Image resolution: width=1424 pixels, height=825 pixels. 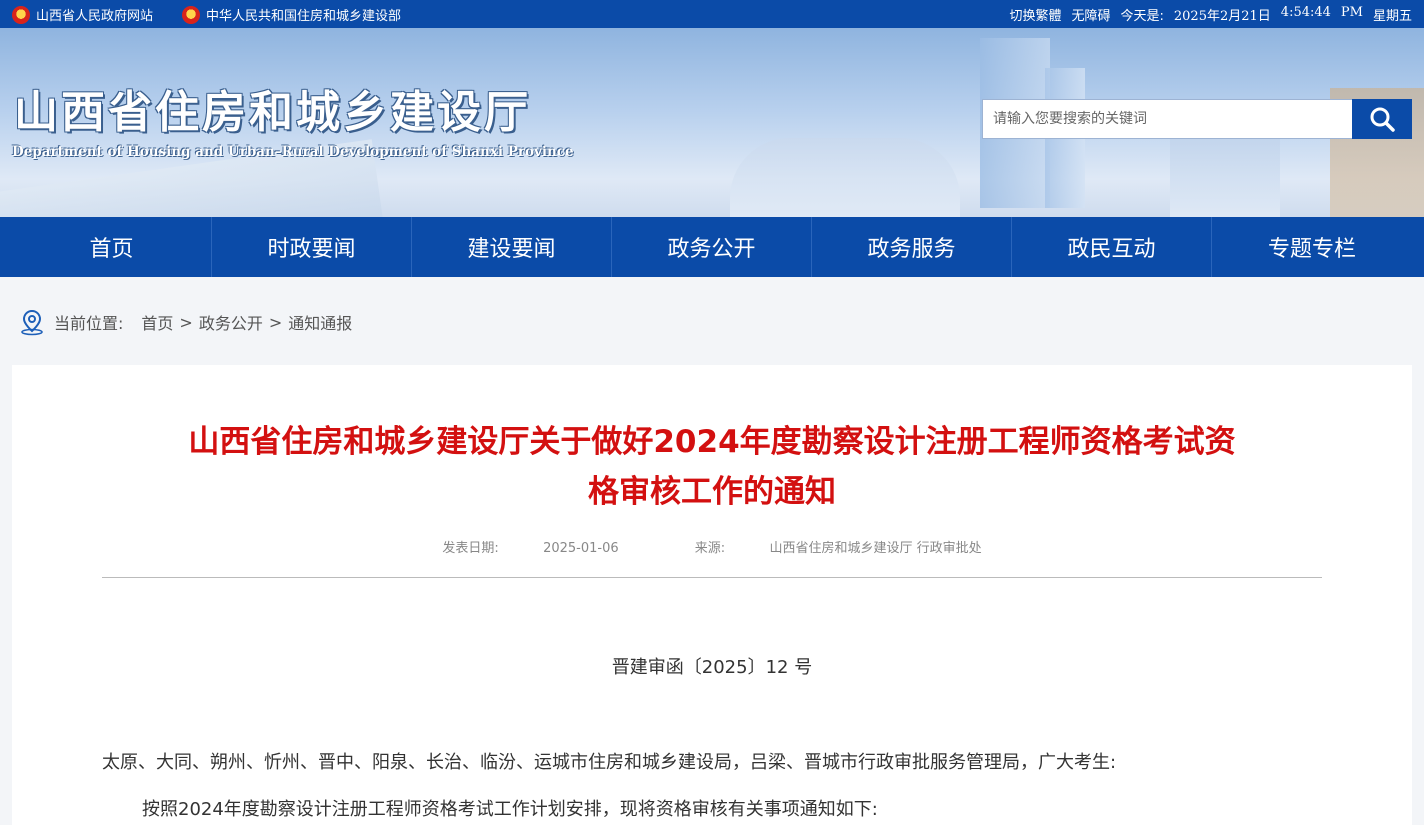 I want to click on switch-traditional-link: 切换繁體, so click(x=1035, y=14).